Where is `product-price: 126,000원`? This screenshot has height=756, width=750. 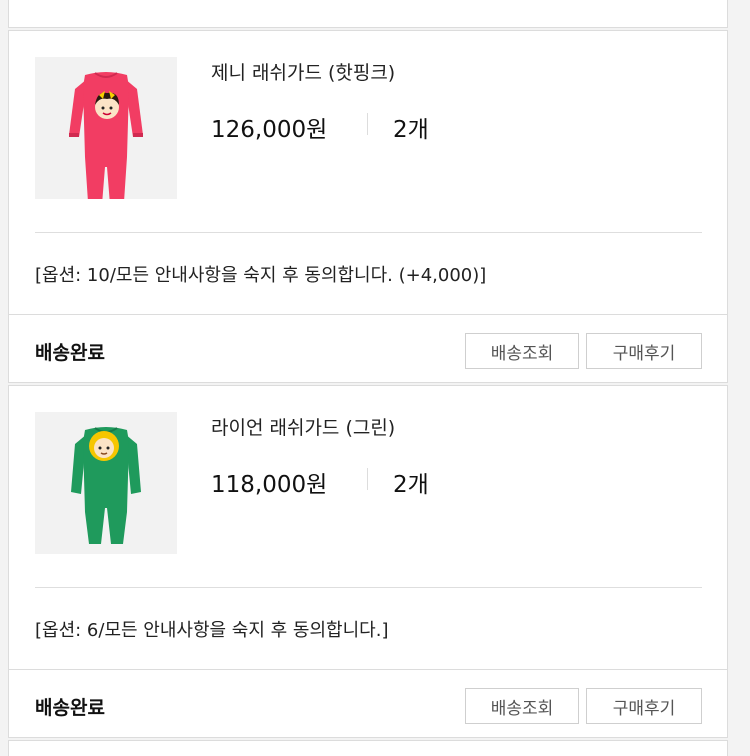 product-price: 126,000원 is located at coordinates (269, 130).